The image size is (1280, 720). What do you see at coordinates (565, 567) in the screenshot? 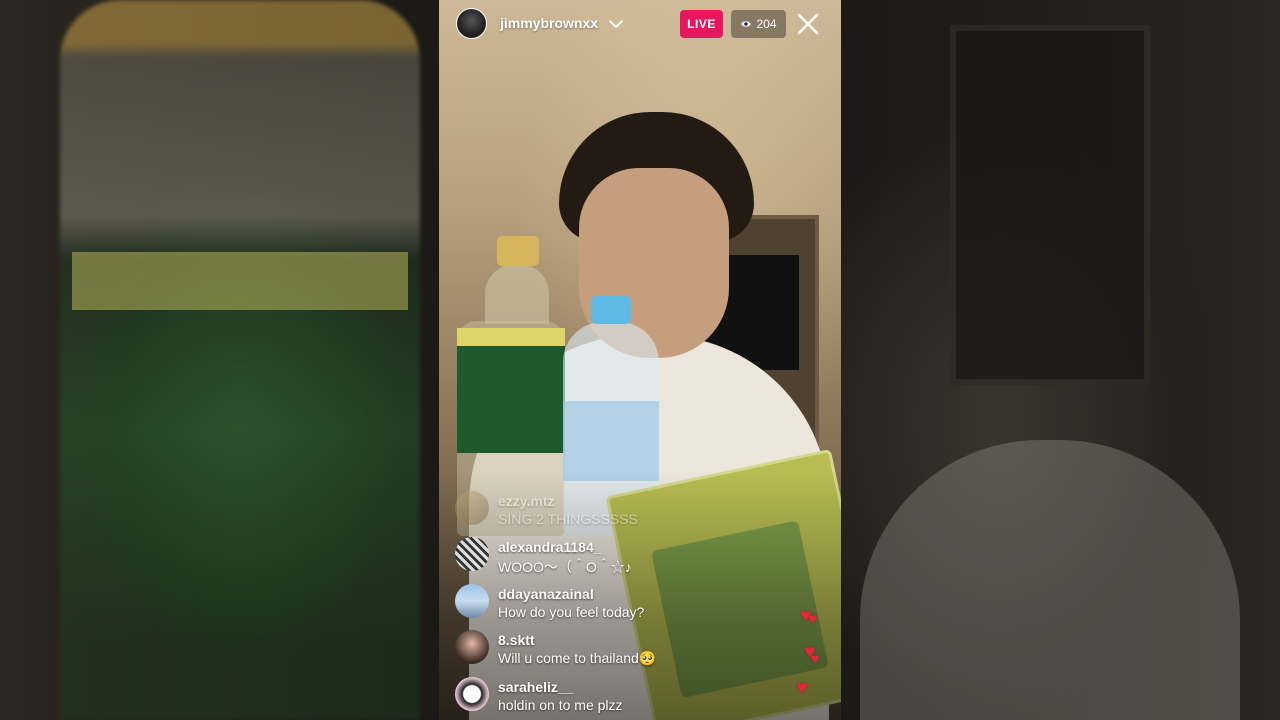
I see `comment-message: WOOO～（＾O＾☆♪` at bounding box center [565, 567].